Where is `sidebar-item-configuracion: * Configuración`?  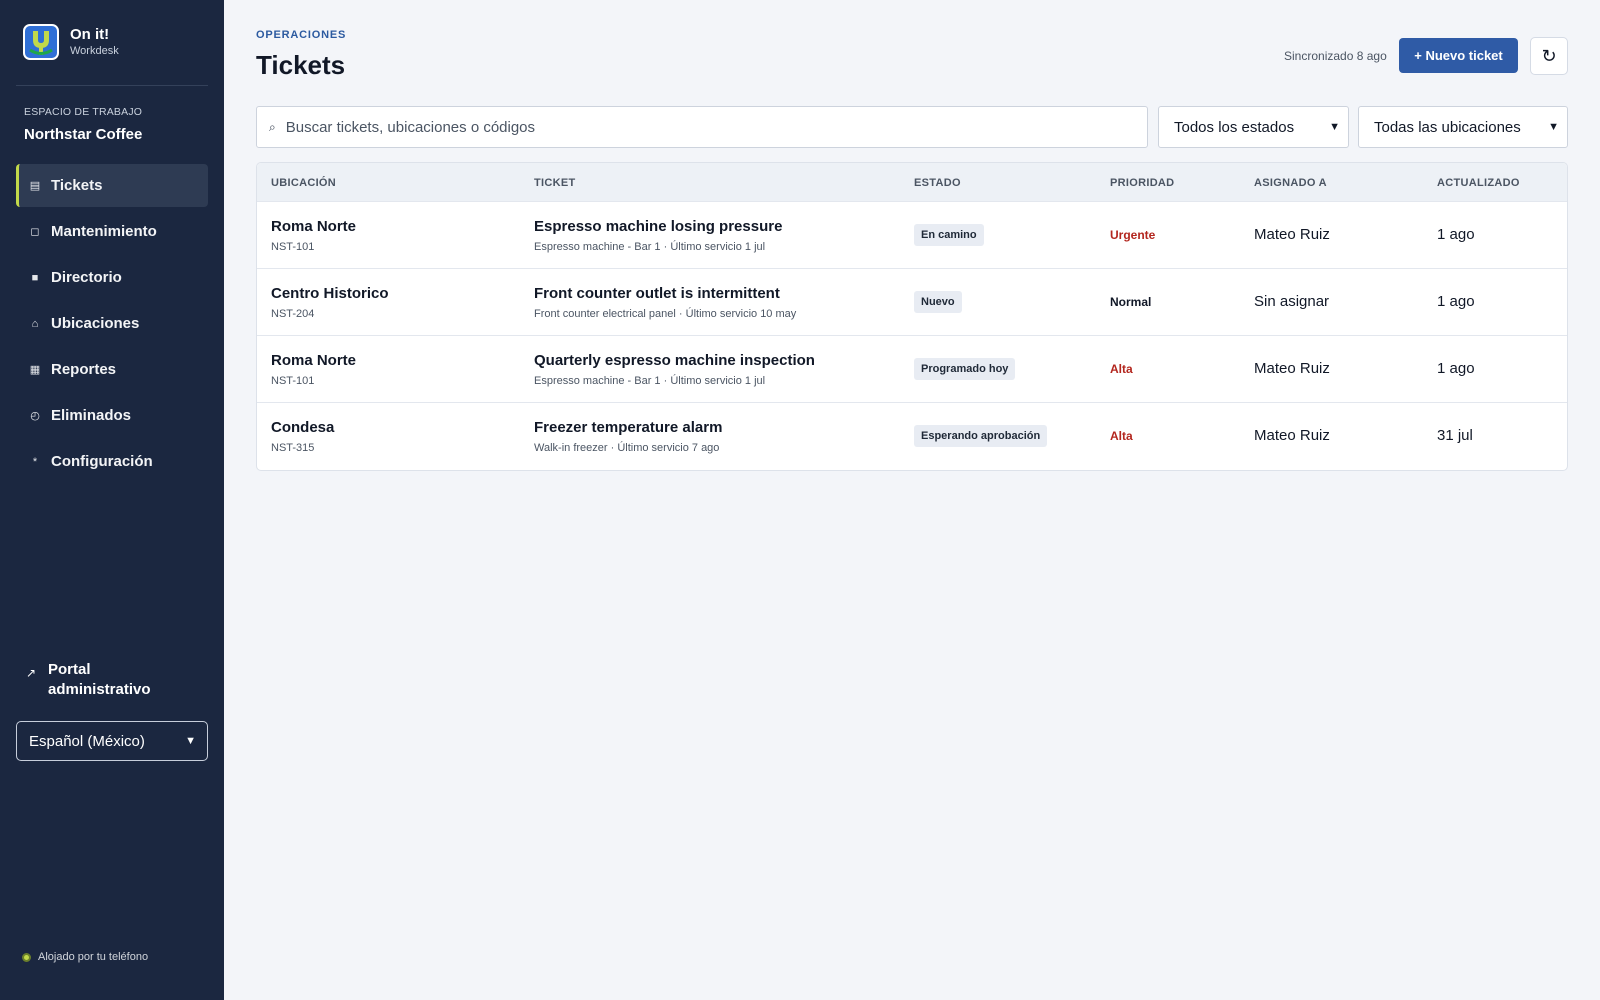
sidebar-item-configuracion: * Configuración is located at coordinates (112, 461).